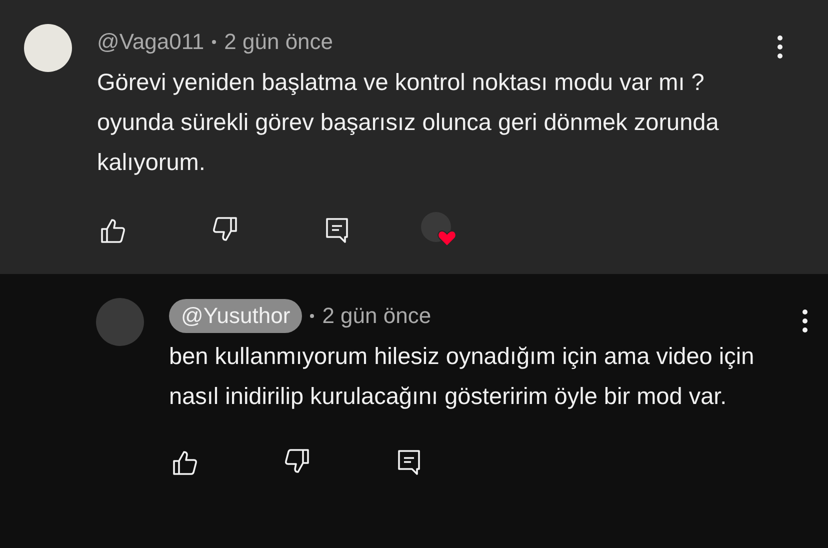 Image resolution: width=828 pixels, height=548 pixels. What do you see at coordinates (48, 48) in the screenshot?
I see `avatar-image` at bounding box center [48, 48].